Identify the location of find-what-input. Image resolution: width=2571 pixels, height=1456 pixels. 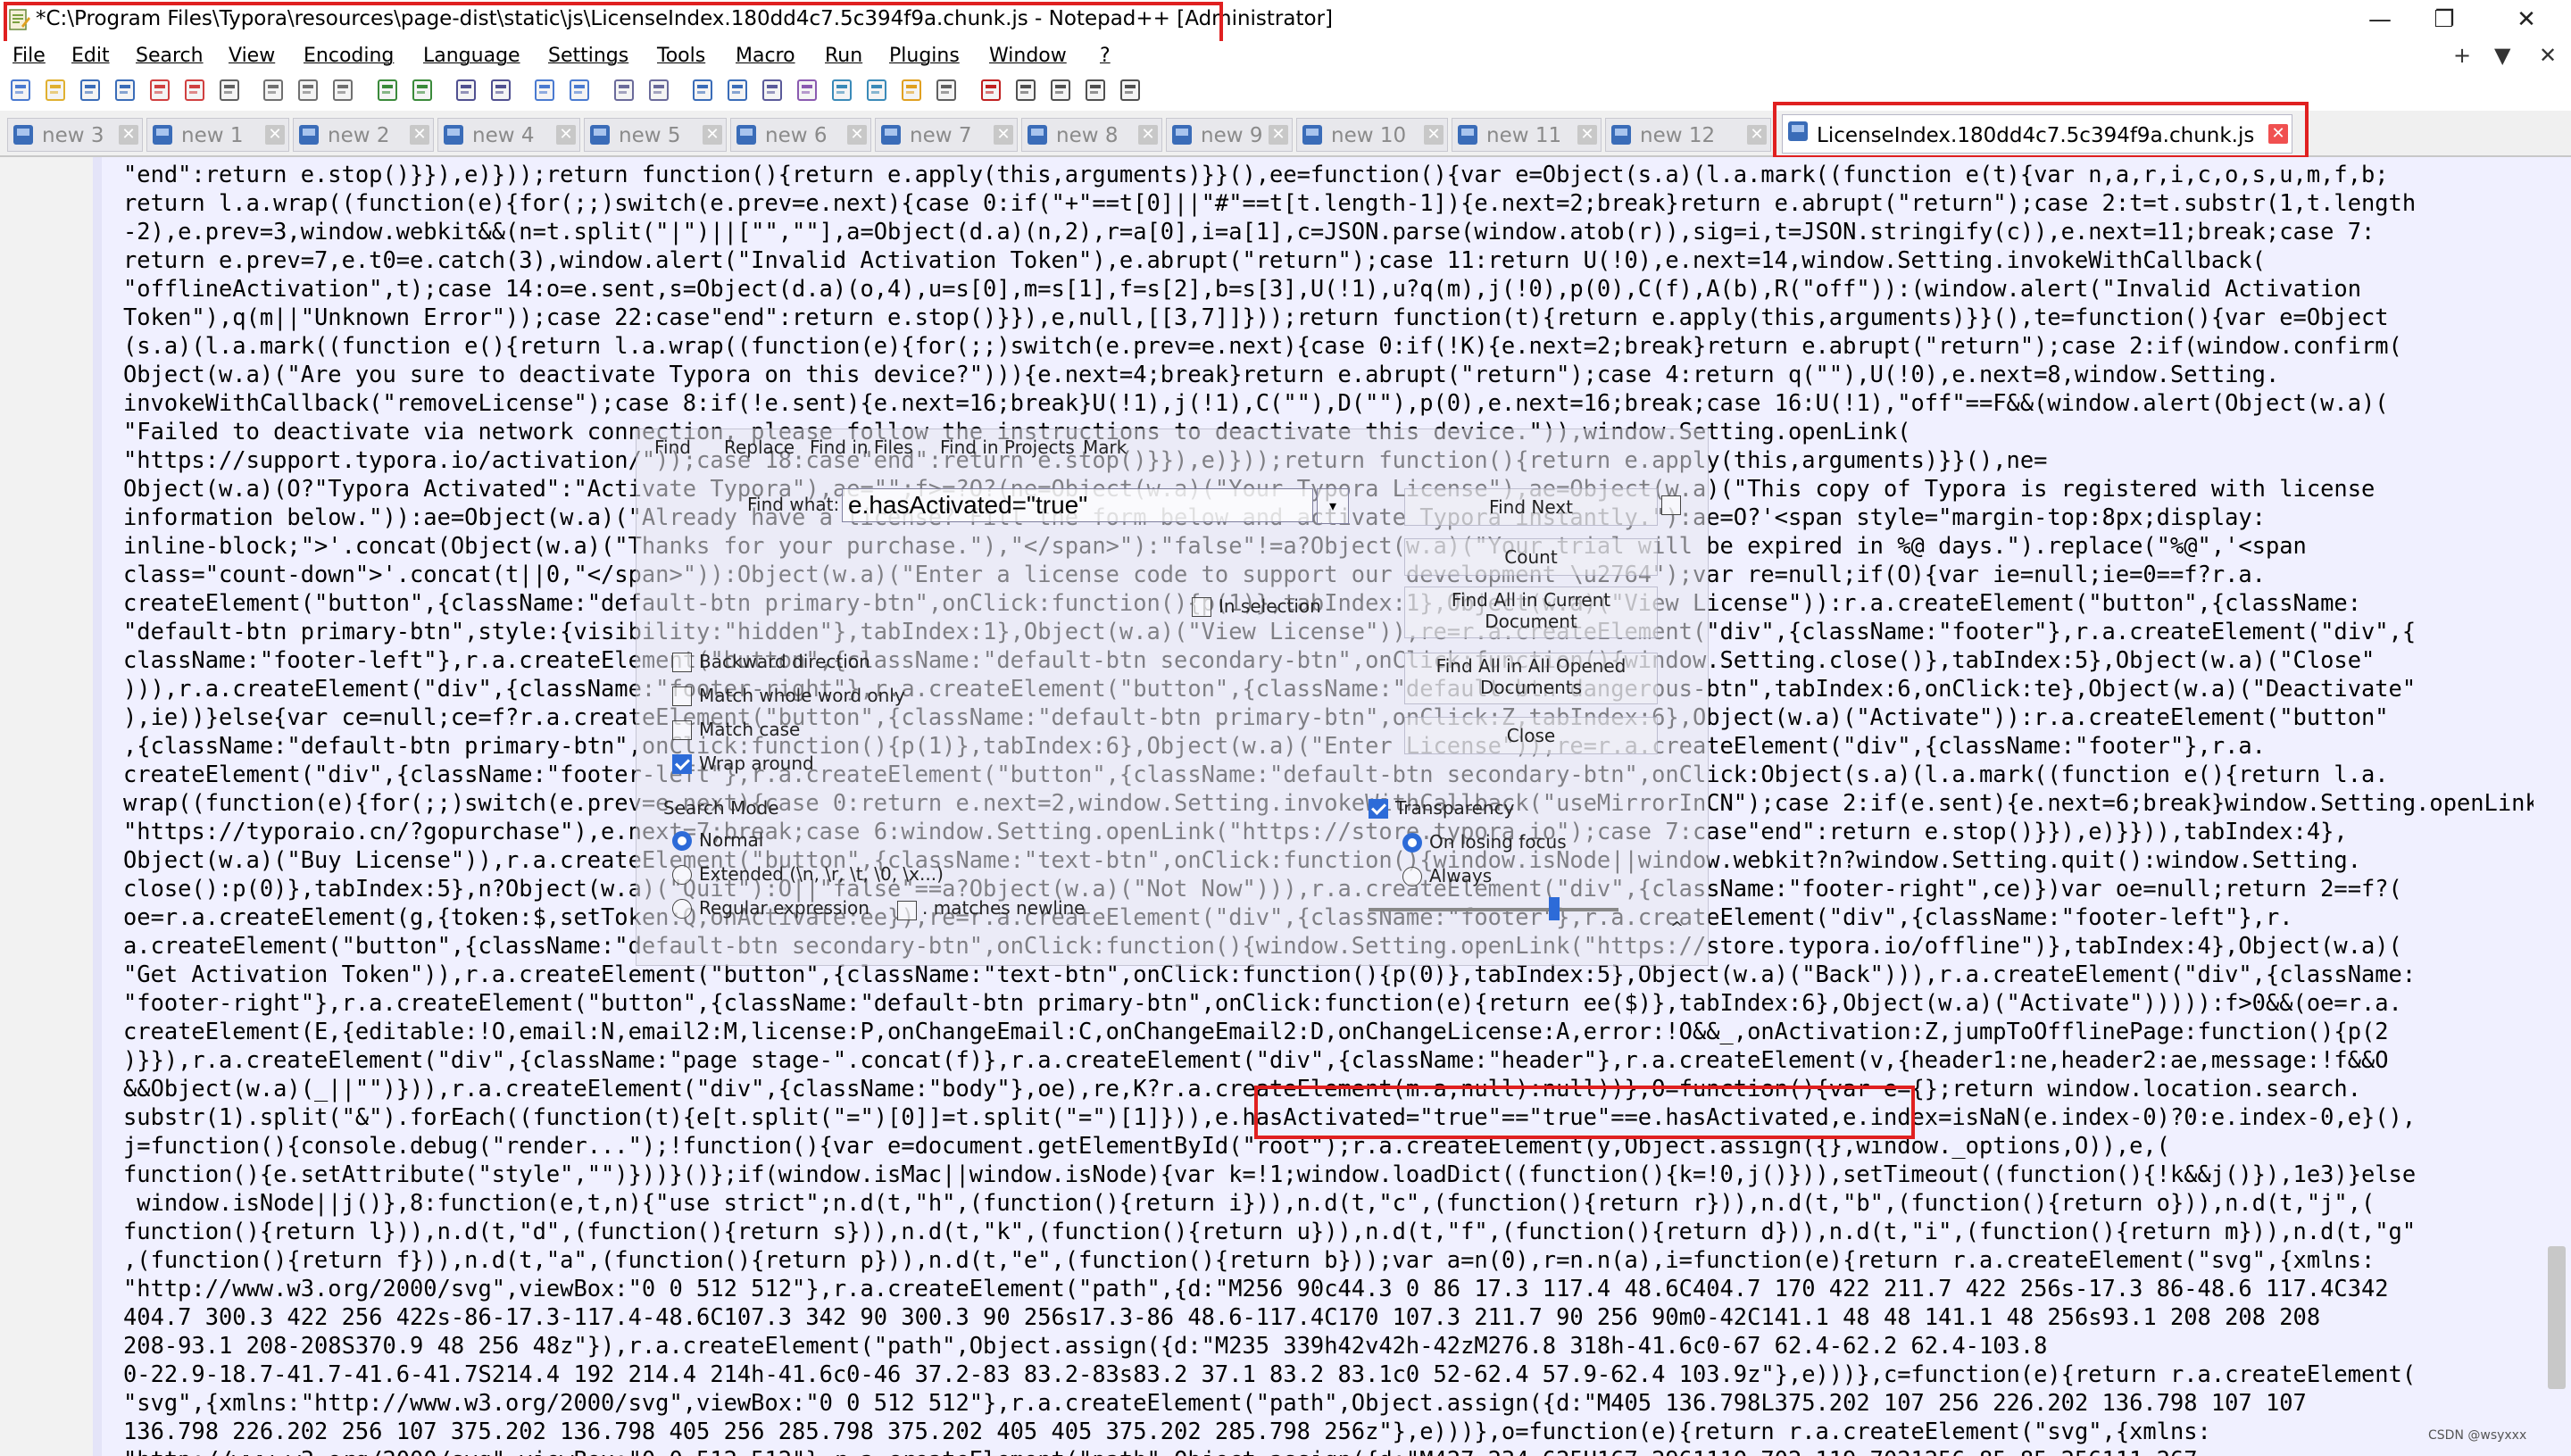
(1077, 505).